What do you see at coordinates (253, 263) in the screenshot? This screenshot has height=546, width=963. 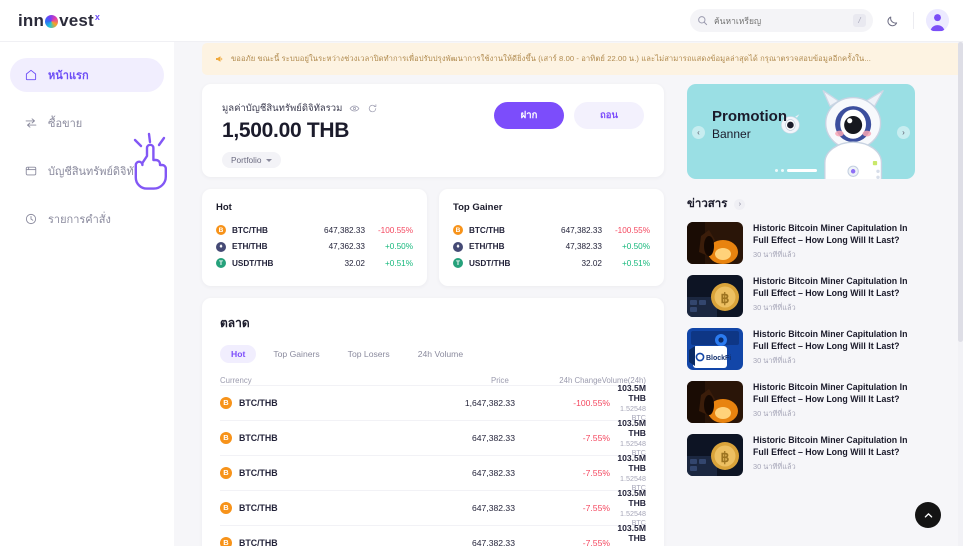 I see `pair-name: USDT/THB` at bounding box center [253, 263].